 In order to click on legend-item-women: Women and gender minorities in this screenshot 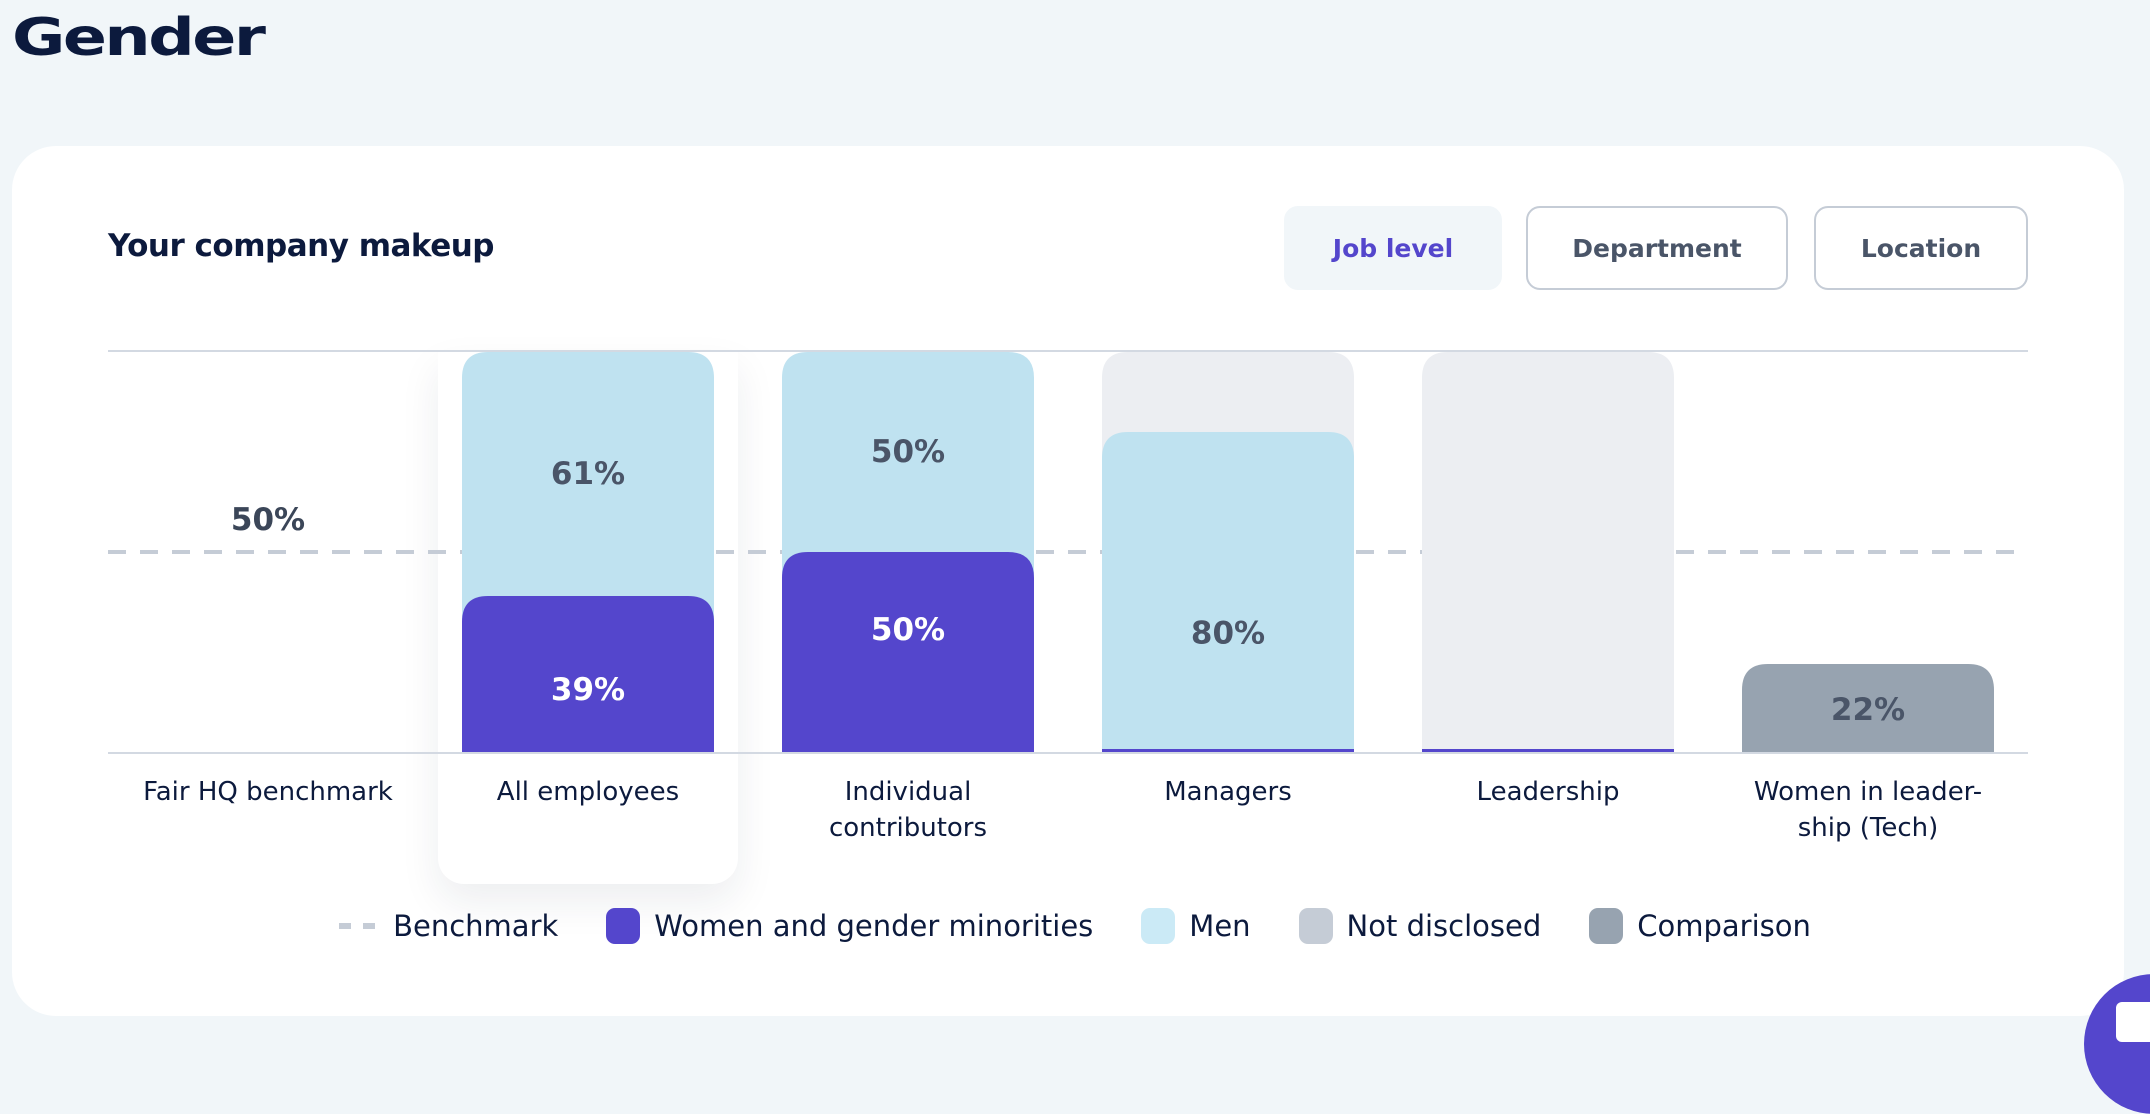, I will do `click(849, 926)`.